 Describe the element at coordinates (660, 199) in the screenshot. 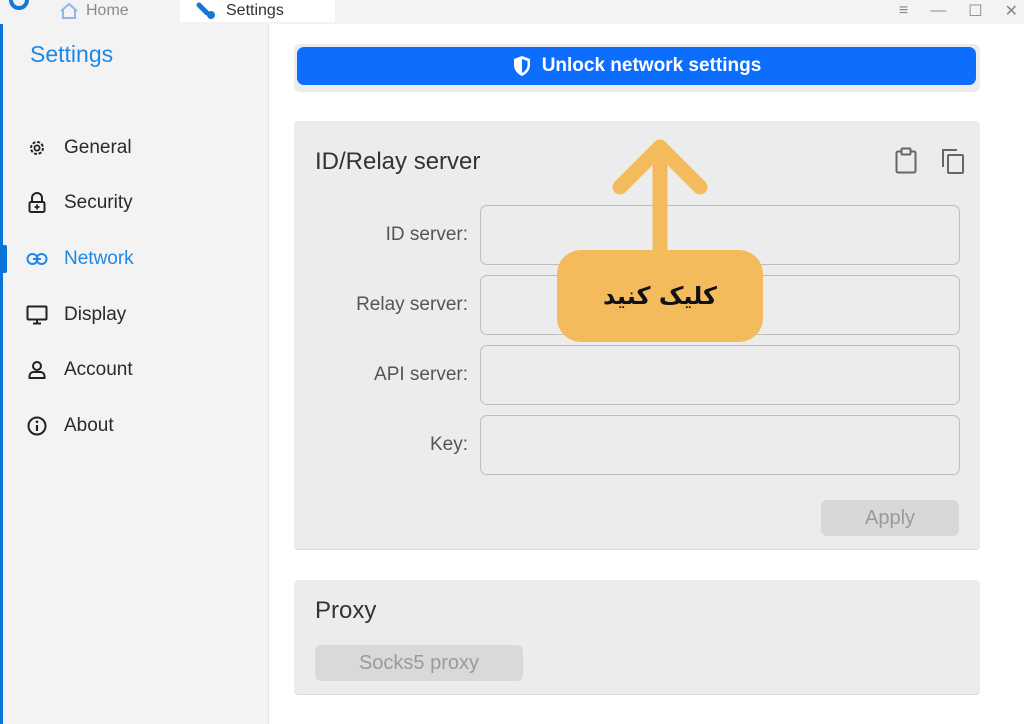

I see `up-arrow-annotation-icon` at that location.